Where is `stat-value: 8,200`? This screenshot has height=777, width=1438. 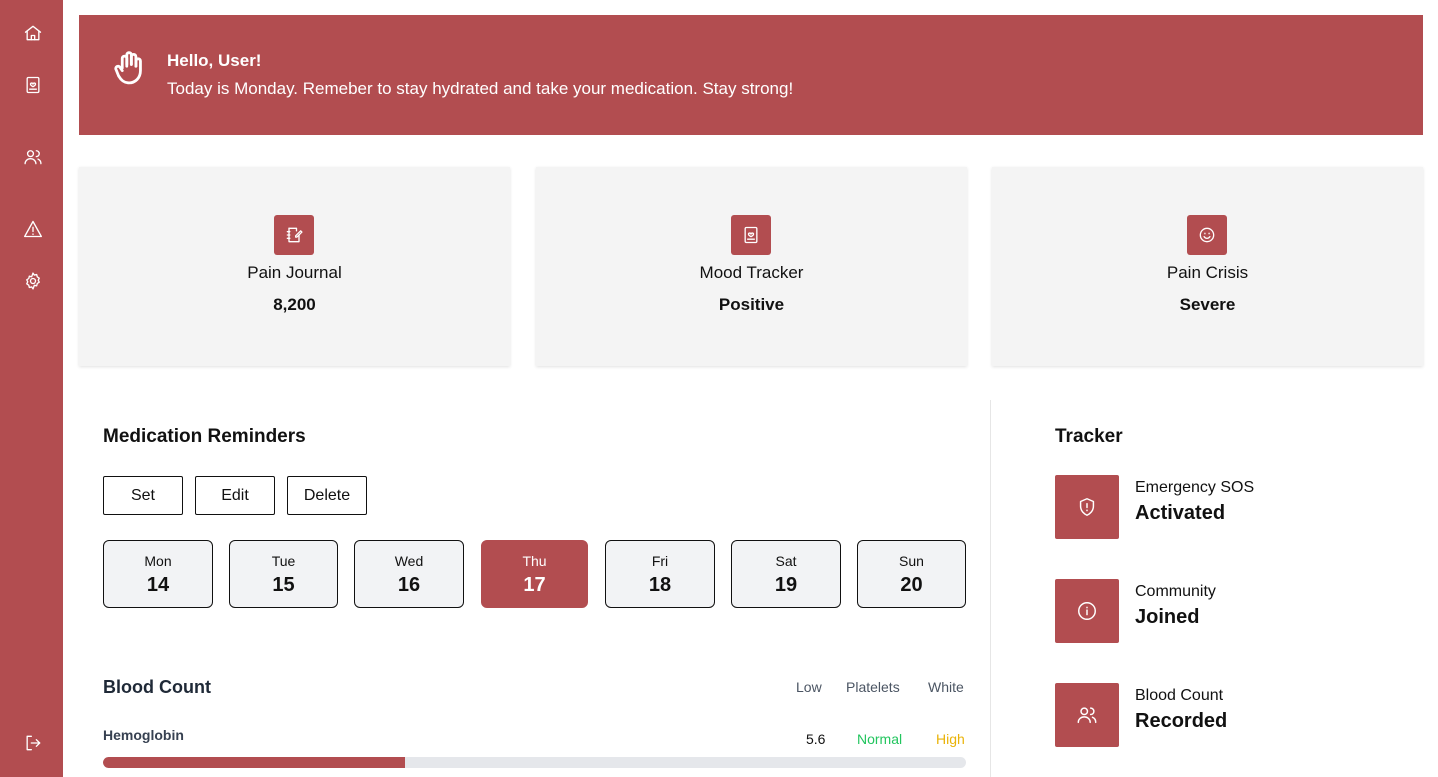 stat-value: 8,200 is located at coordinates (294, 304).